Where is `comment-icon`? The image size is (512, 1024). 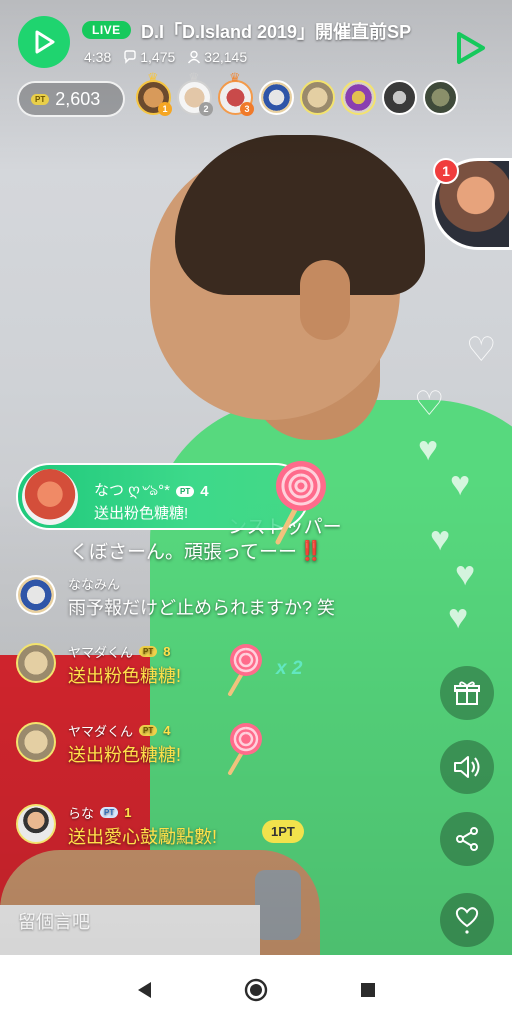 comment-icon is located at coordinates (130, 57).